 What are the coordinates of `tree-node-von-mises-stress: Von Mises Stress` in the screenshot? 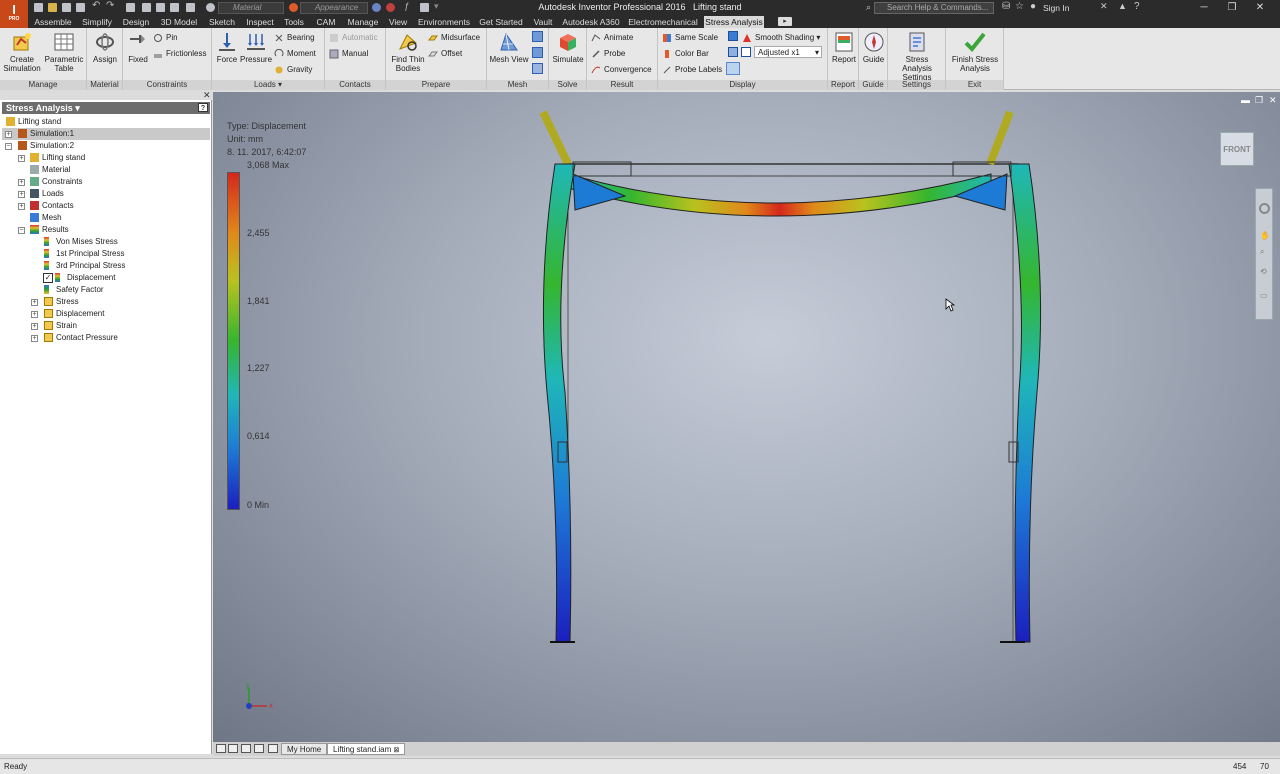 It's located at (81, 242).